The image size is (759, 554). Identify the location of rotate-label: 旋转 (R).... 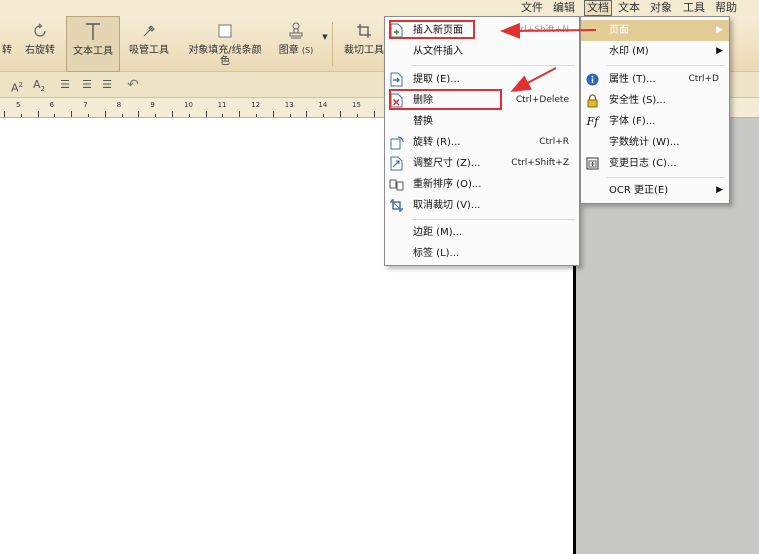
(437, 142).